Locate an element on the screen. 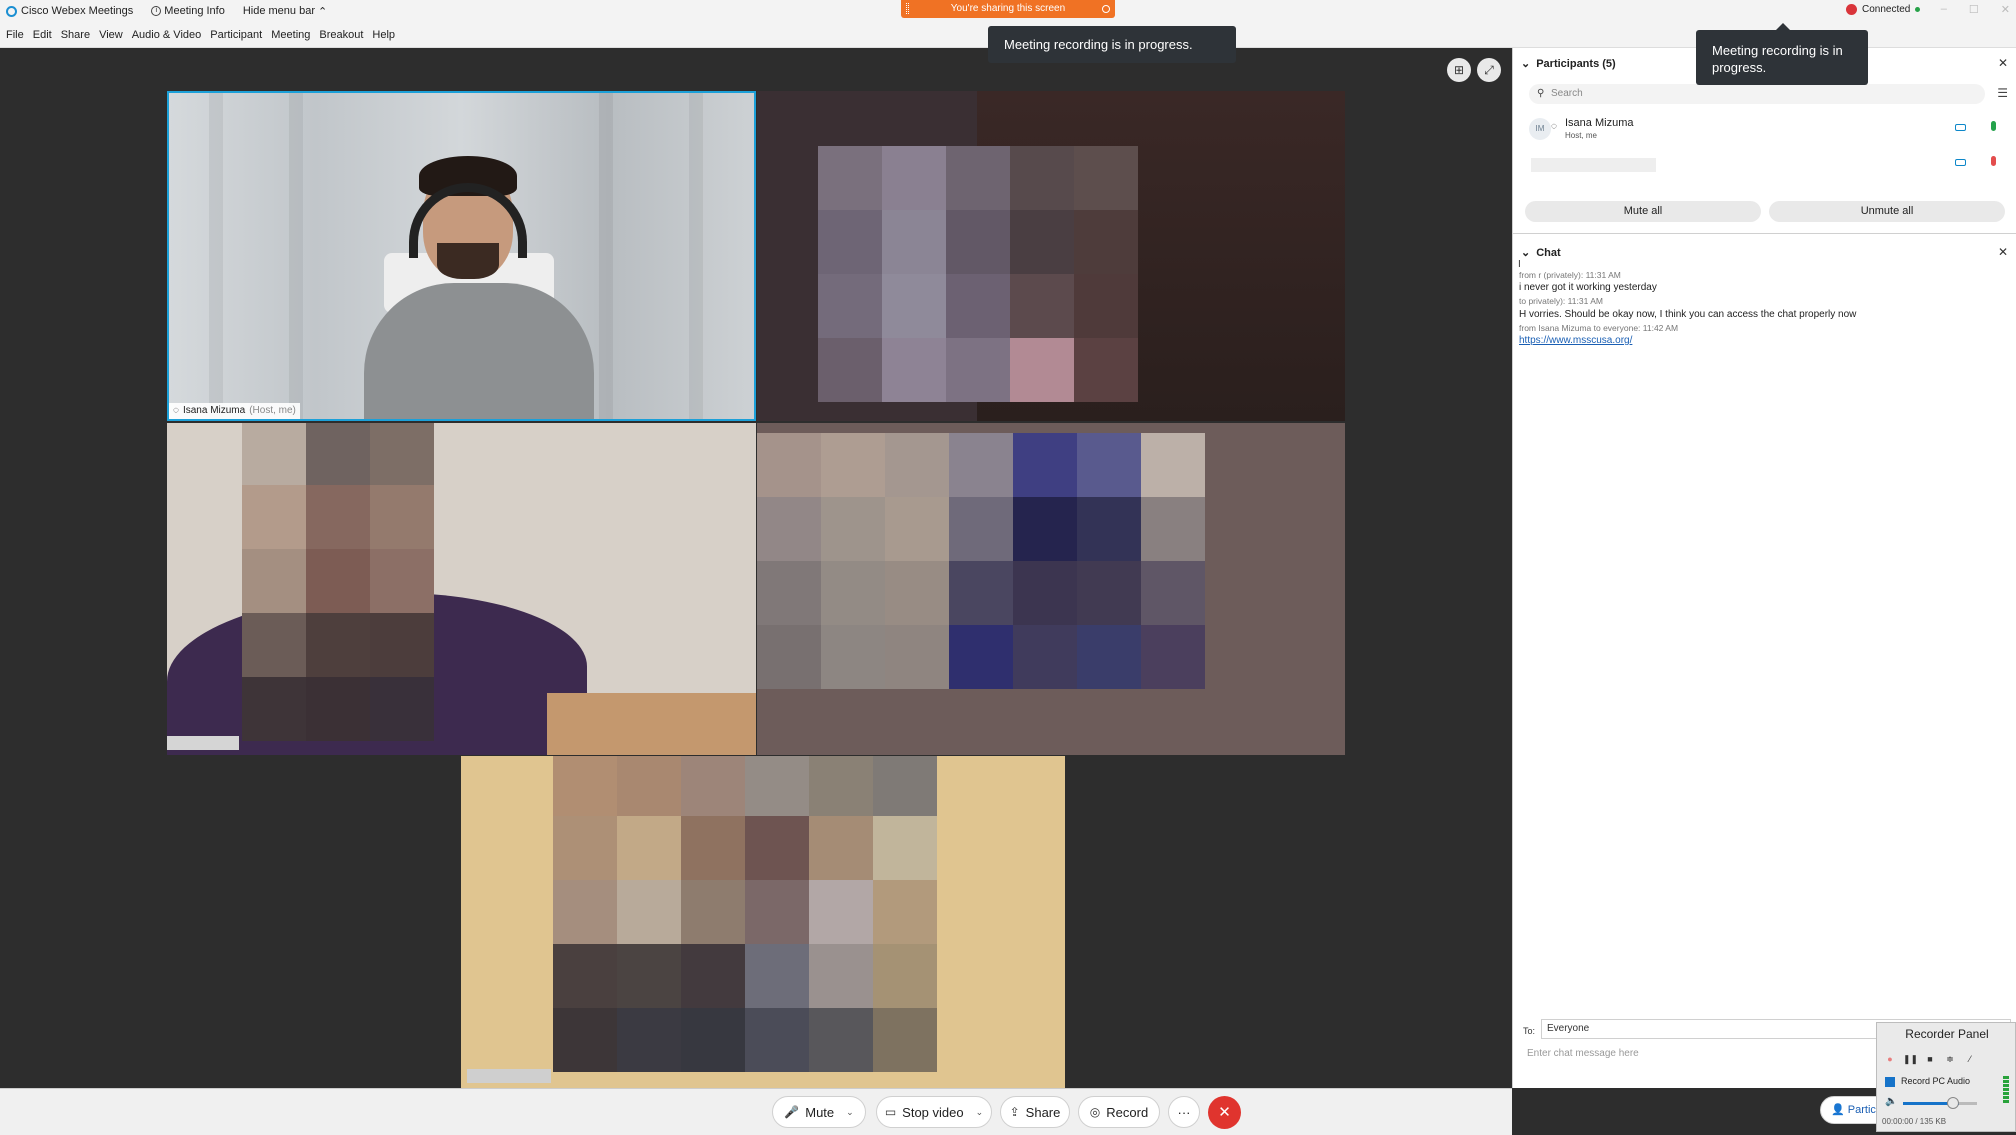  meeting-info-button: i Meeting Info is located at coordinates (188, 11).